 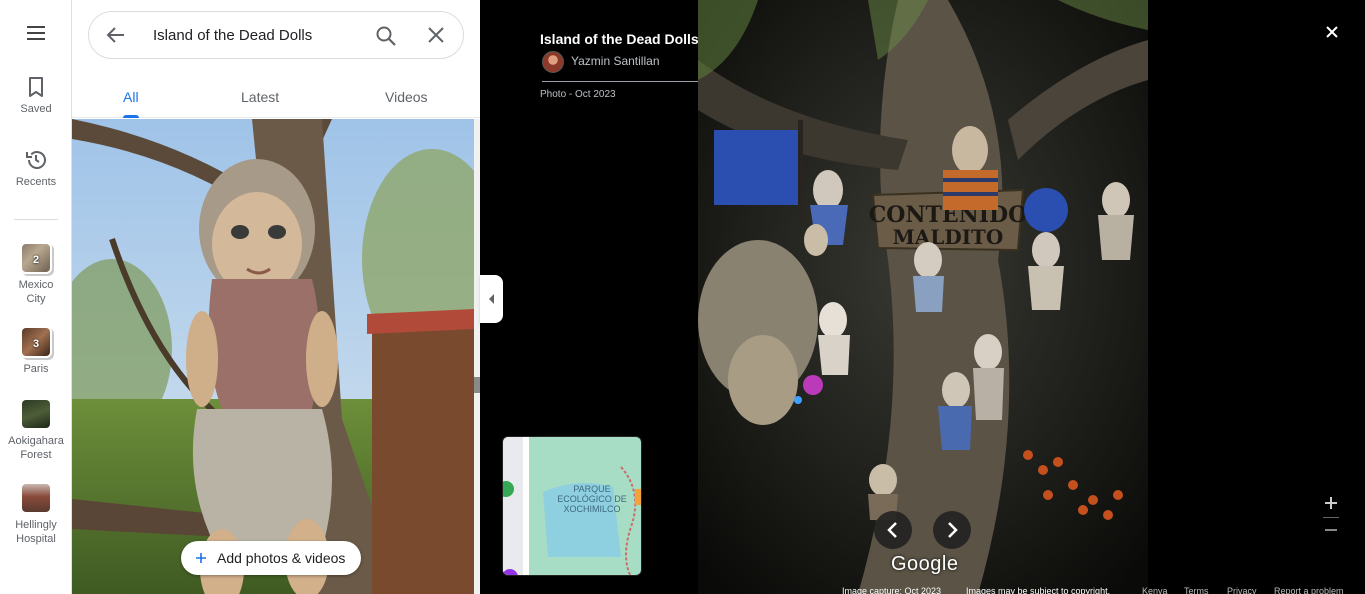 What do you see at coordinates (258, 35) in the screenshot?
I see `search-input` at bounding box center [258, 35].